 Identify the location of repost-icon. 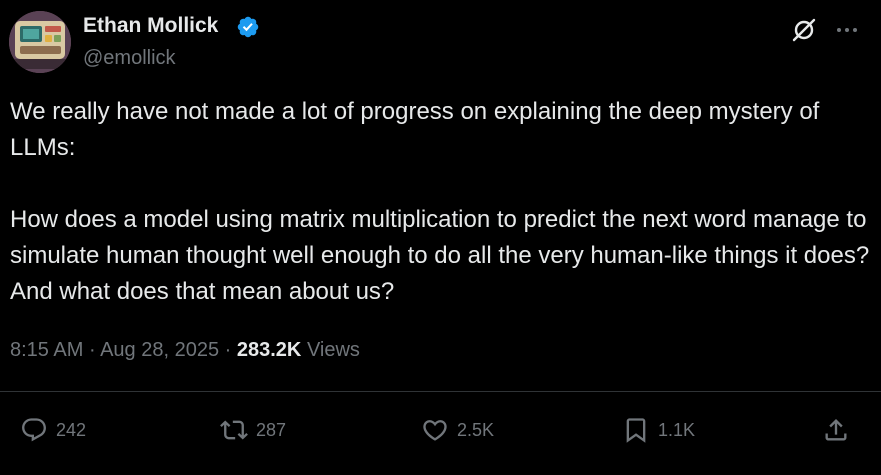
(234, 430).